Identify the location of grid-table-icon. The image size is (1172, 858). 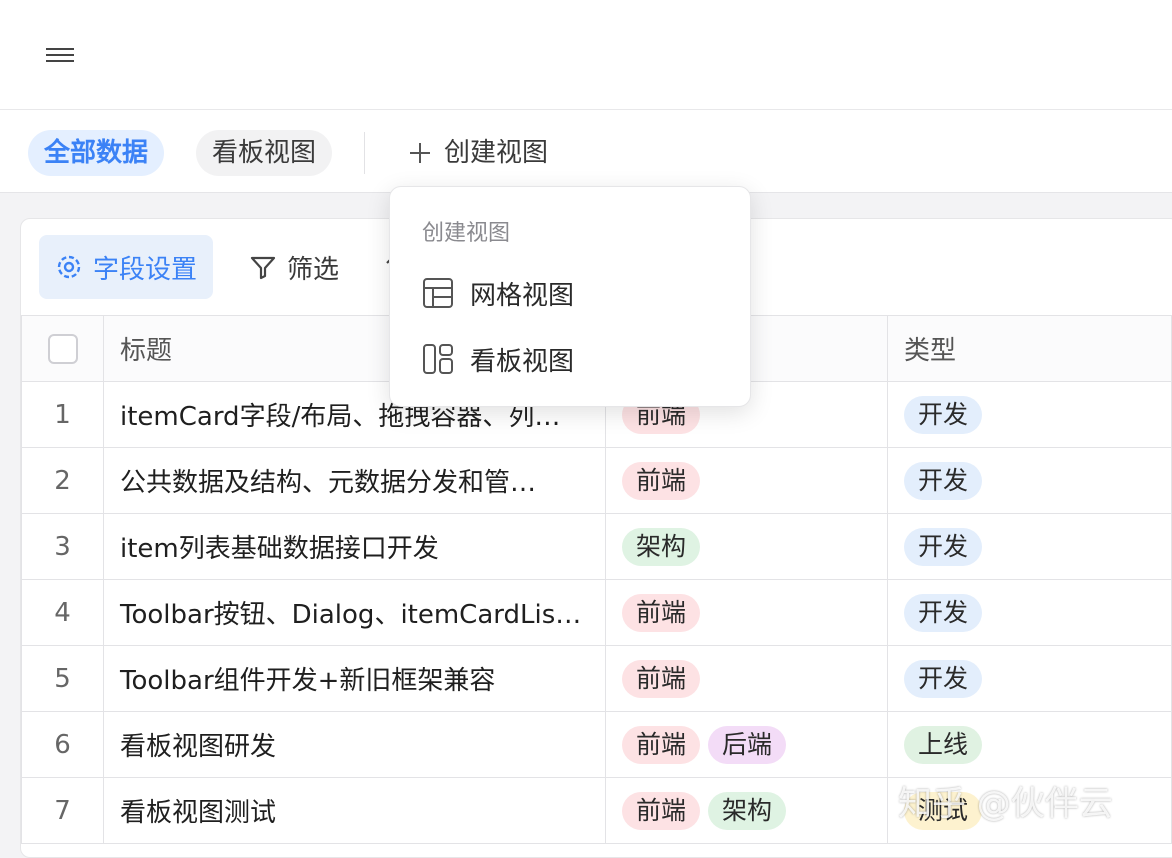
(438, 293).